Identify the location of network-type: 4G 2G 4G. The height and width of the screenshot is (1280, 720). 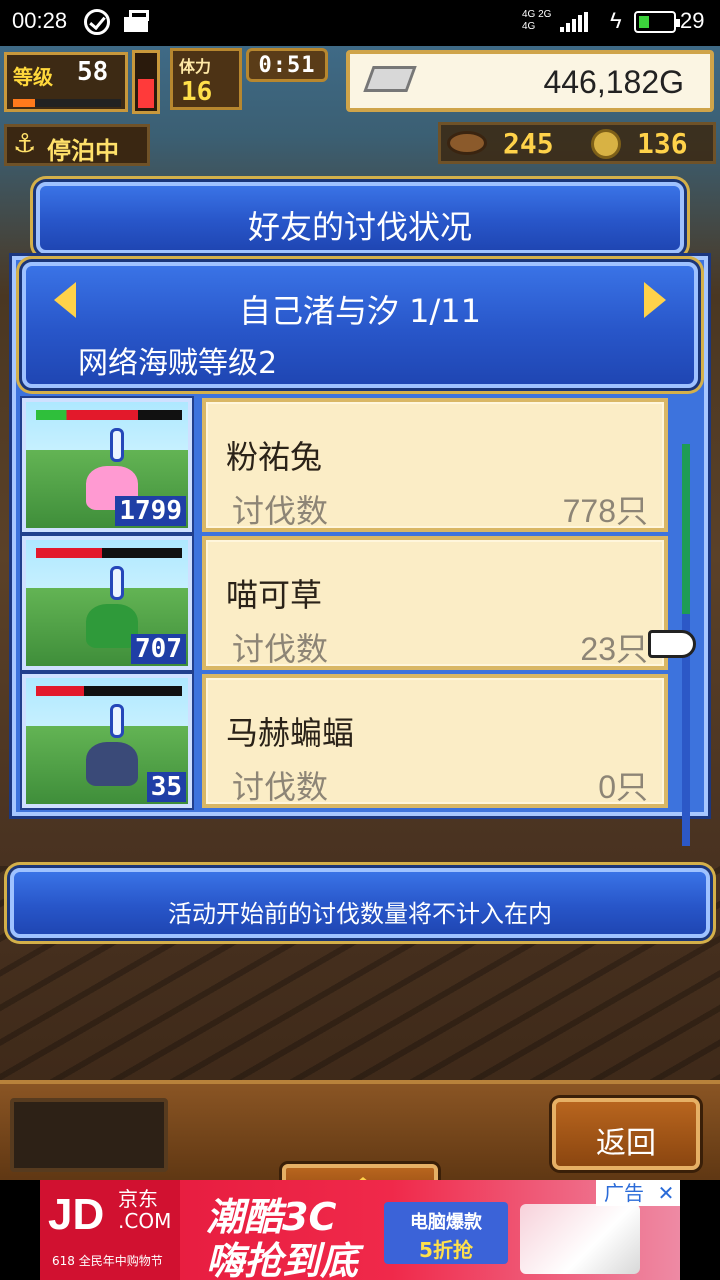
(537, 20).